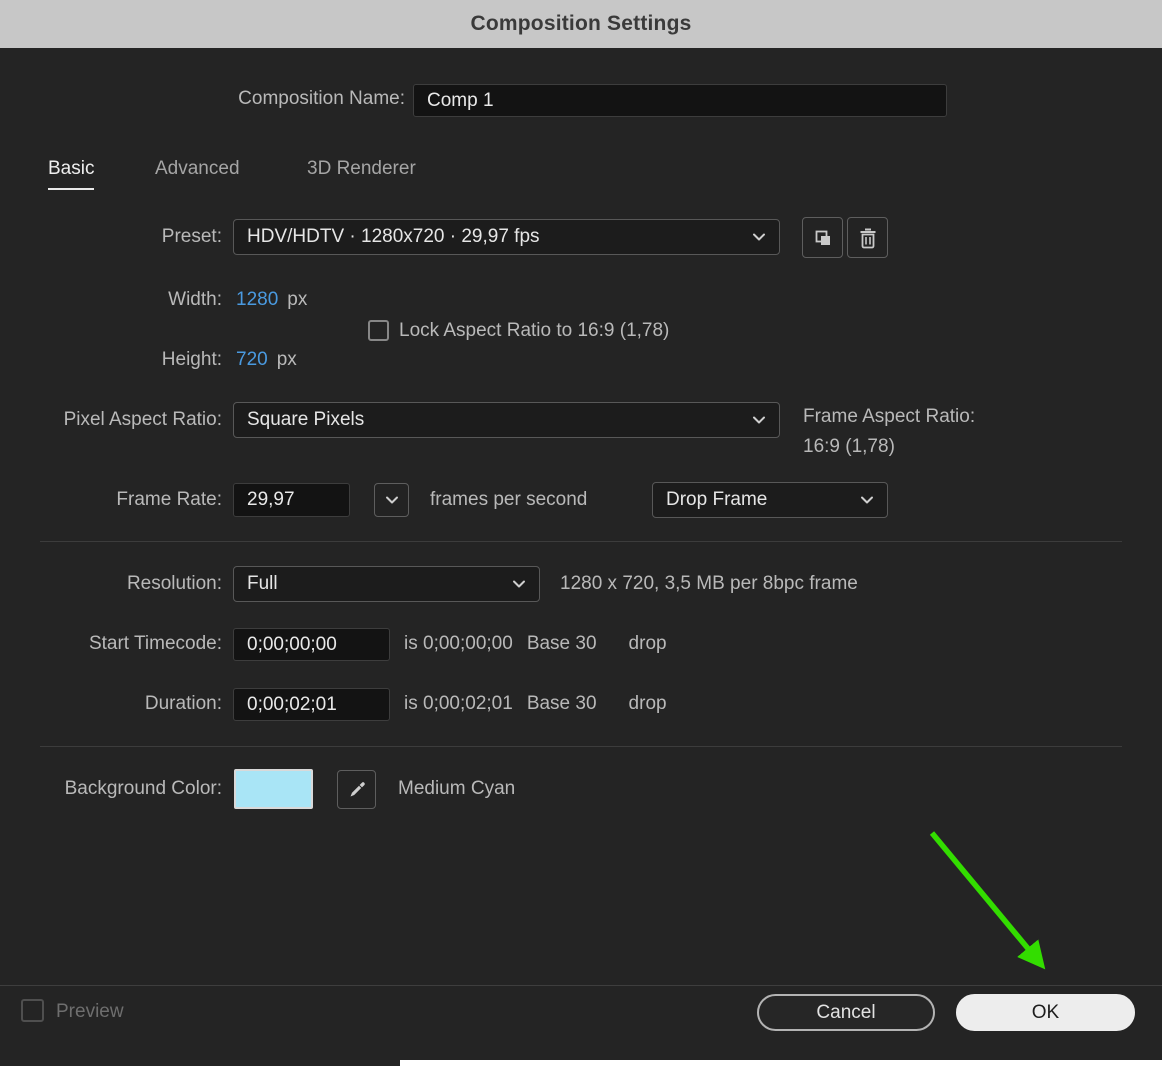 The width and height of the screenshot is (1162, 1066). I want to click on resolution-label: Resolution:, so click(174, 583).